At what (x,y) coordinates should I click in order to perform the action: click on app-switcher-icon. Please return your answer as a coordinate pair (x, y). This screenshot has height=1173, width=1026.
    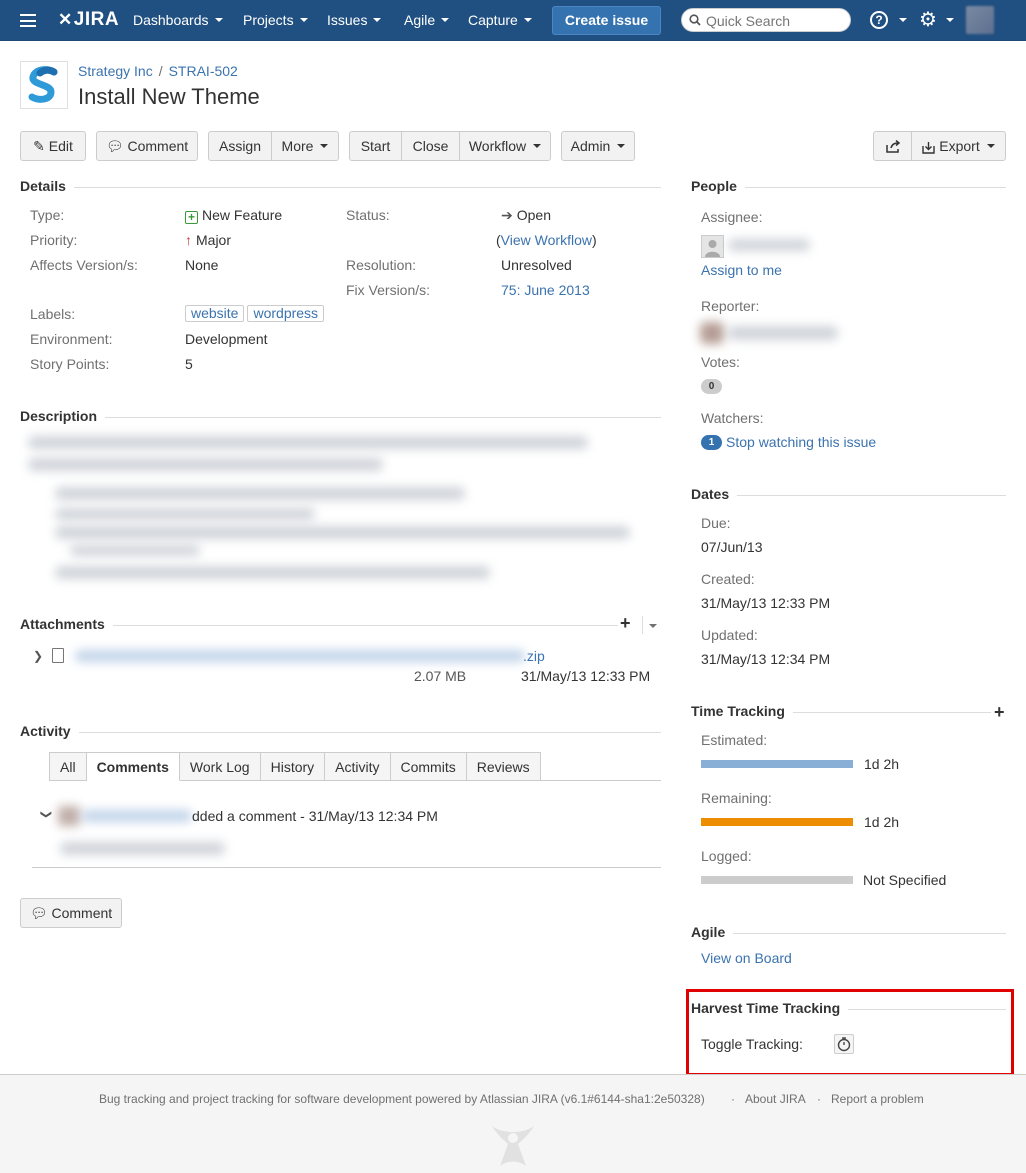
    Looking at the image, I should click on (28, 20).